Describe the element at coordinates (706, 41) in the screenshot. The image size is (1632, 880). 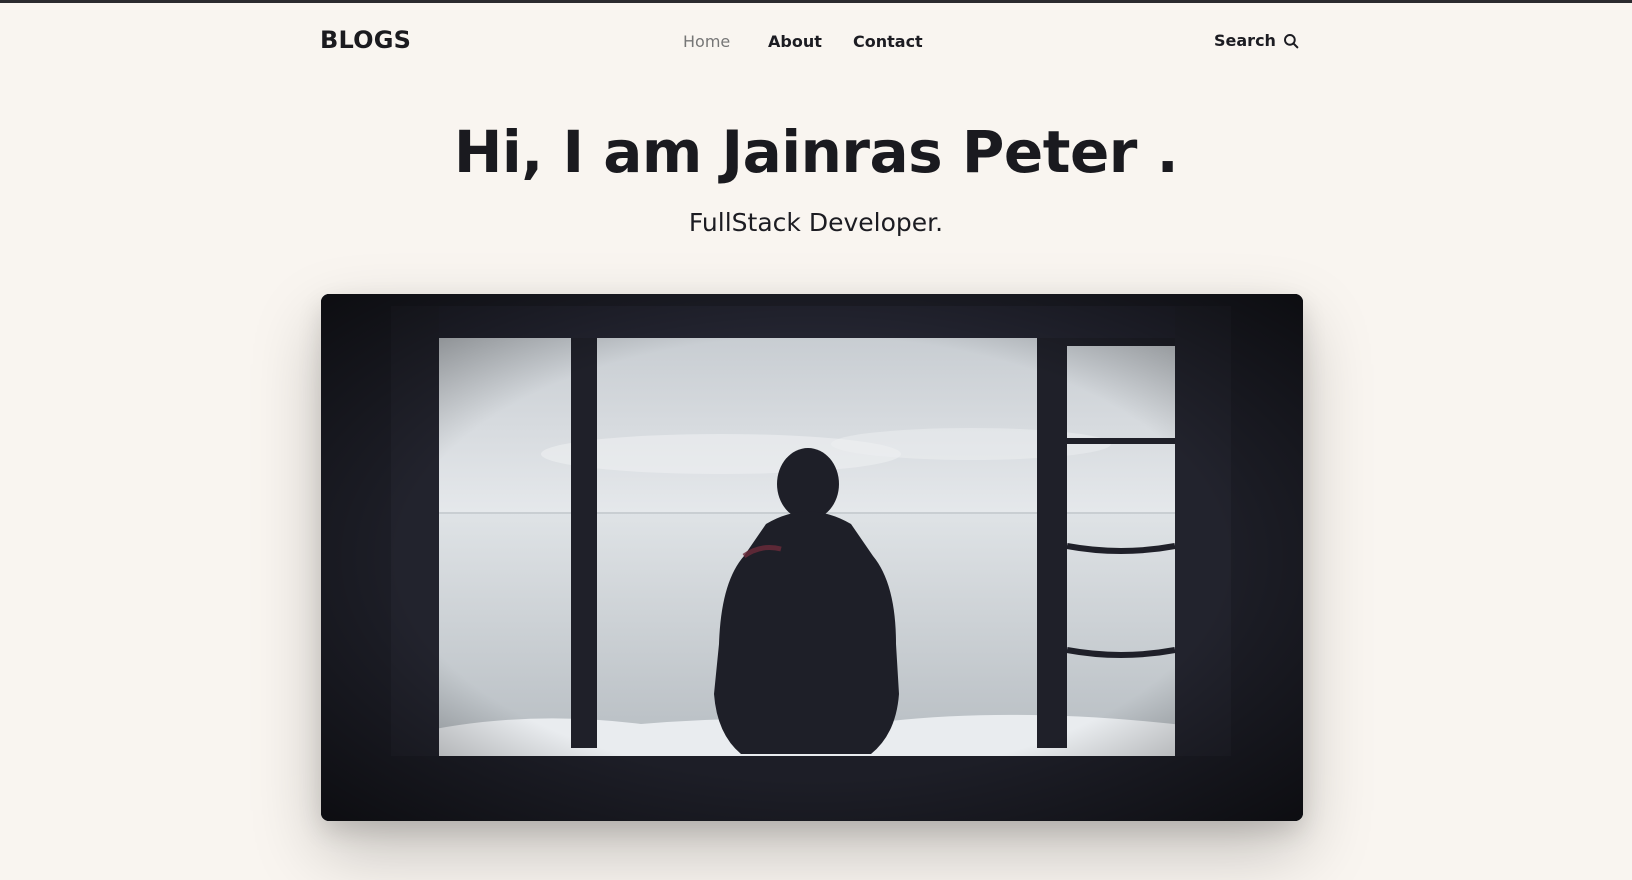
I see `nav-link-home: Home` at that location.